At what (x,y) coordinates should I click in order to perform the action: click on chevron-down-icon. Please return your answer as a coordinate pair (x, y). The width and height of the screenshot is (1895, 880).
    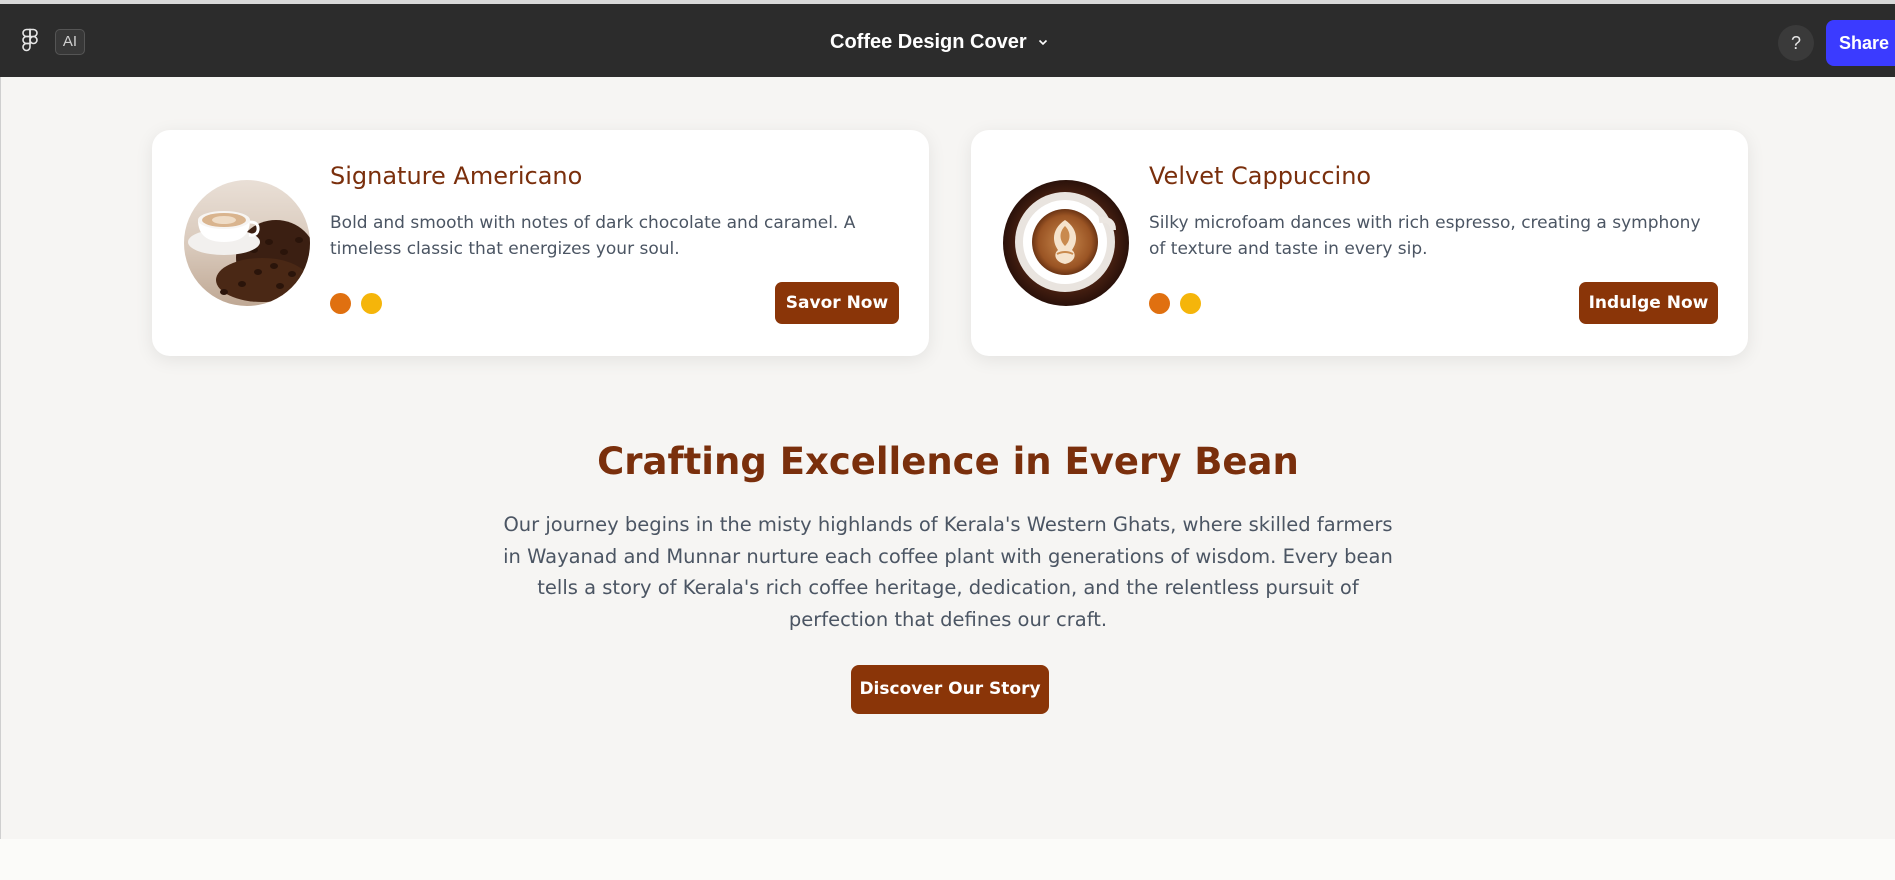
    Looking at the image, I should click on (1042, 42).